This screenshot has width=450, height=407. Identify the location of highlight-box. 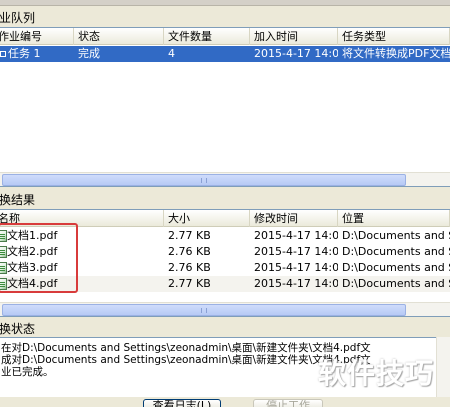
(39, 258).